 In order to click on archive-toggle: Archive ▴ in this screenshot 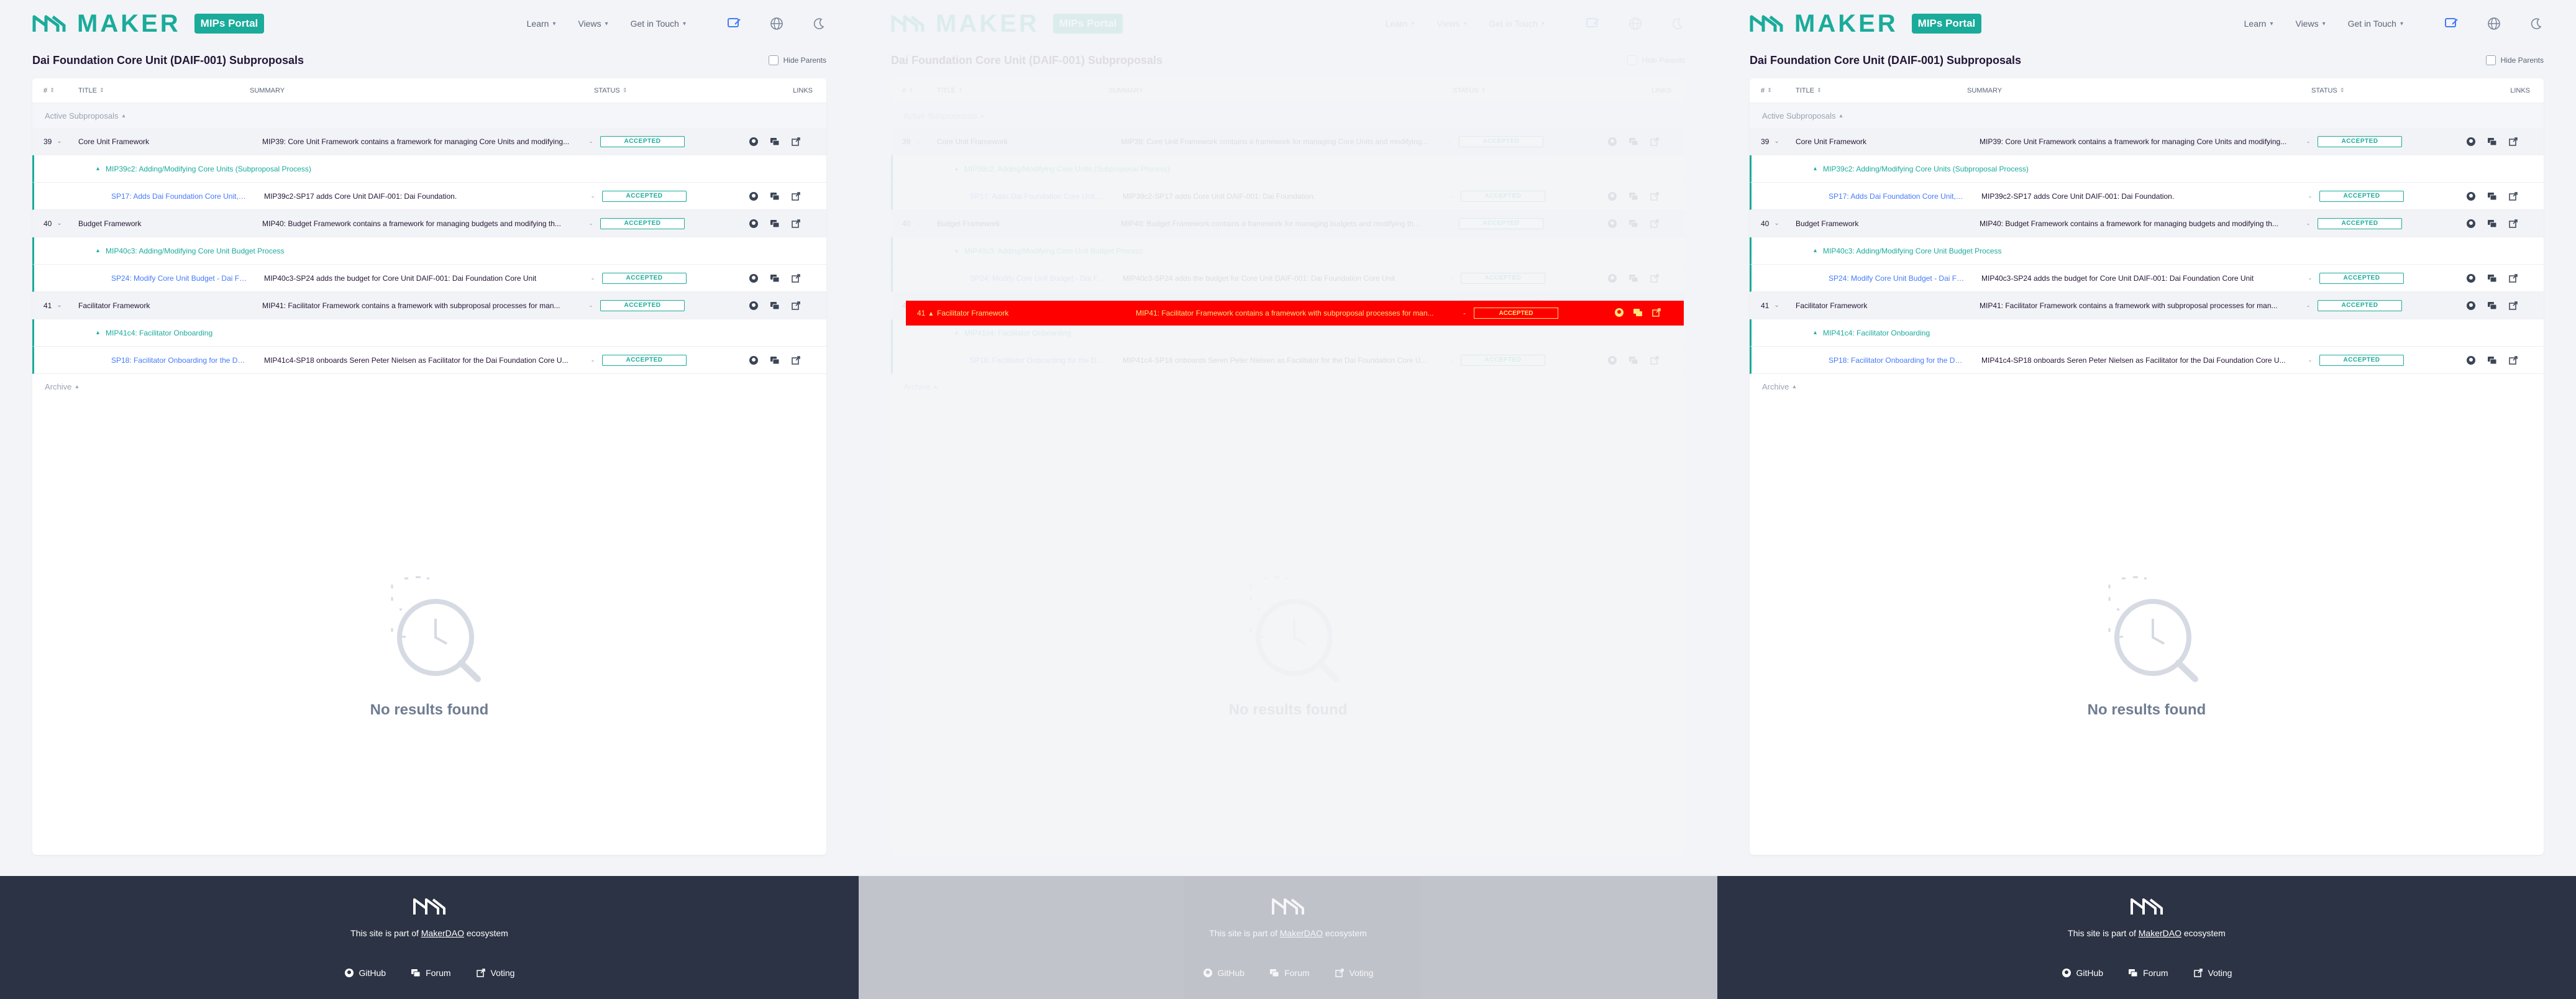, I will do `click(429, 386)`.